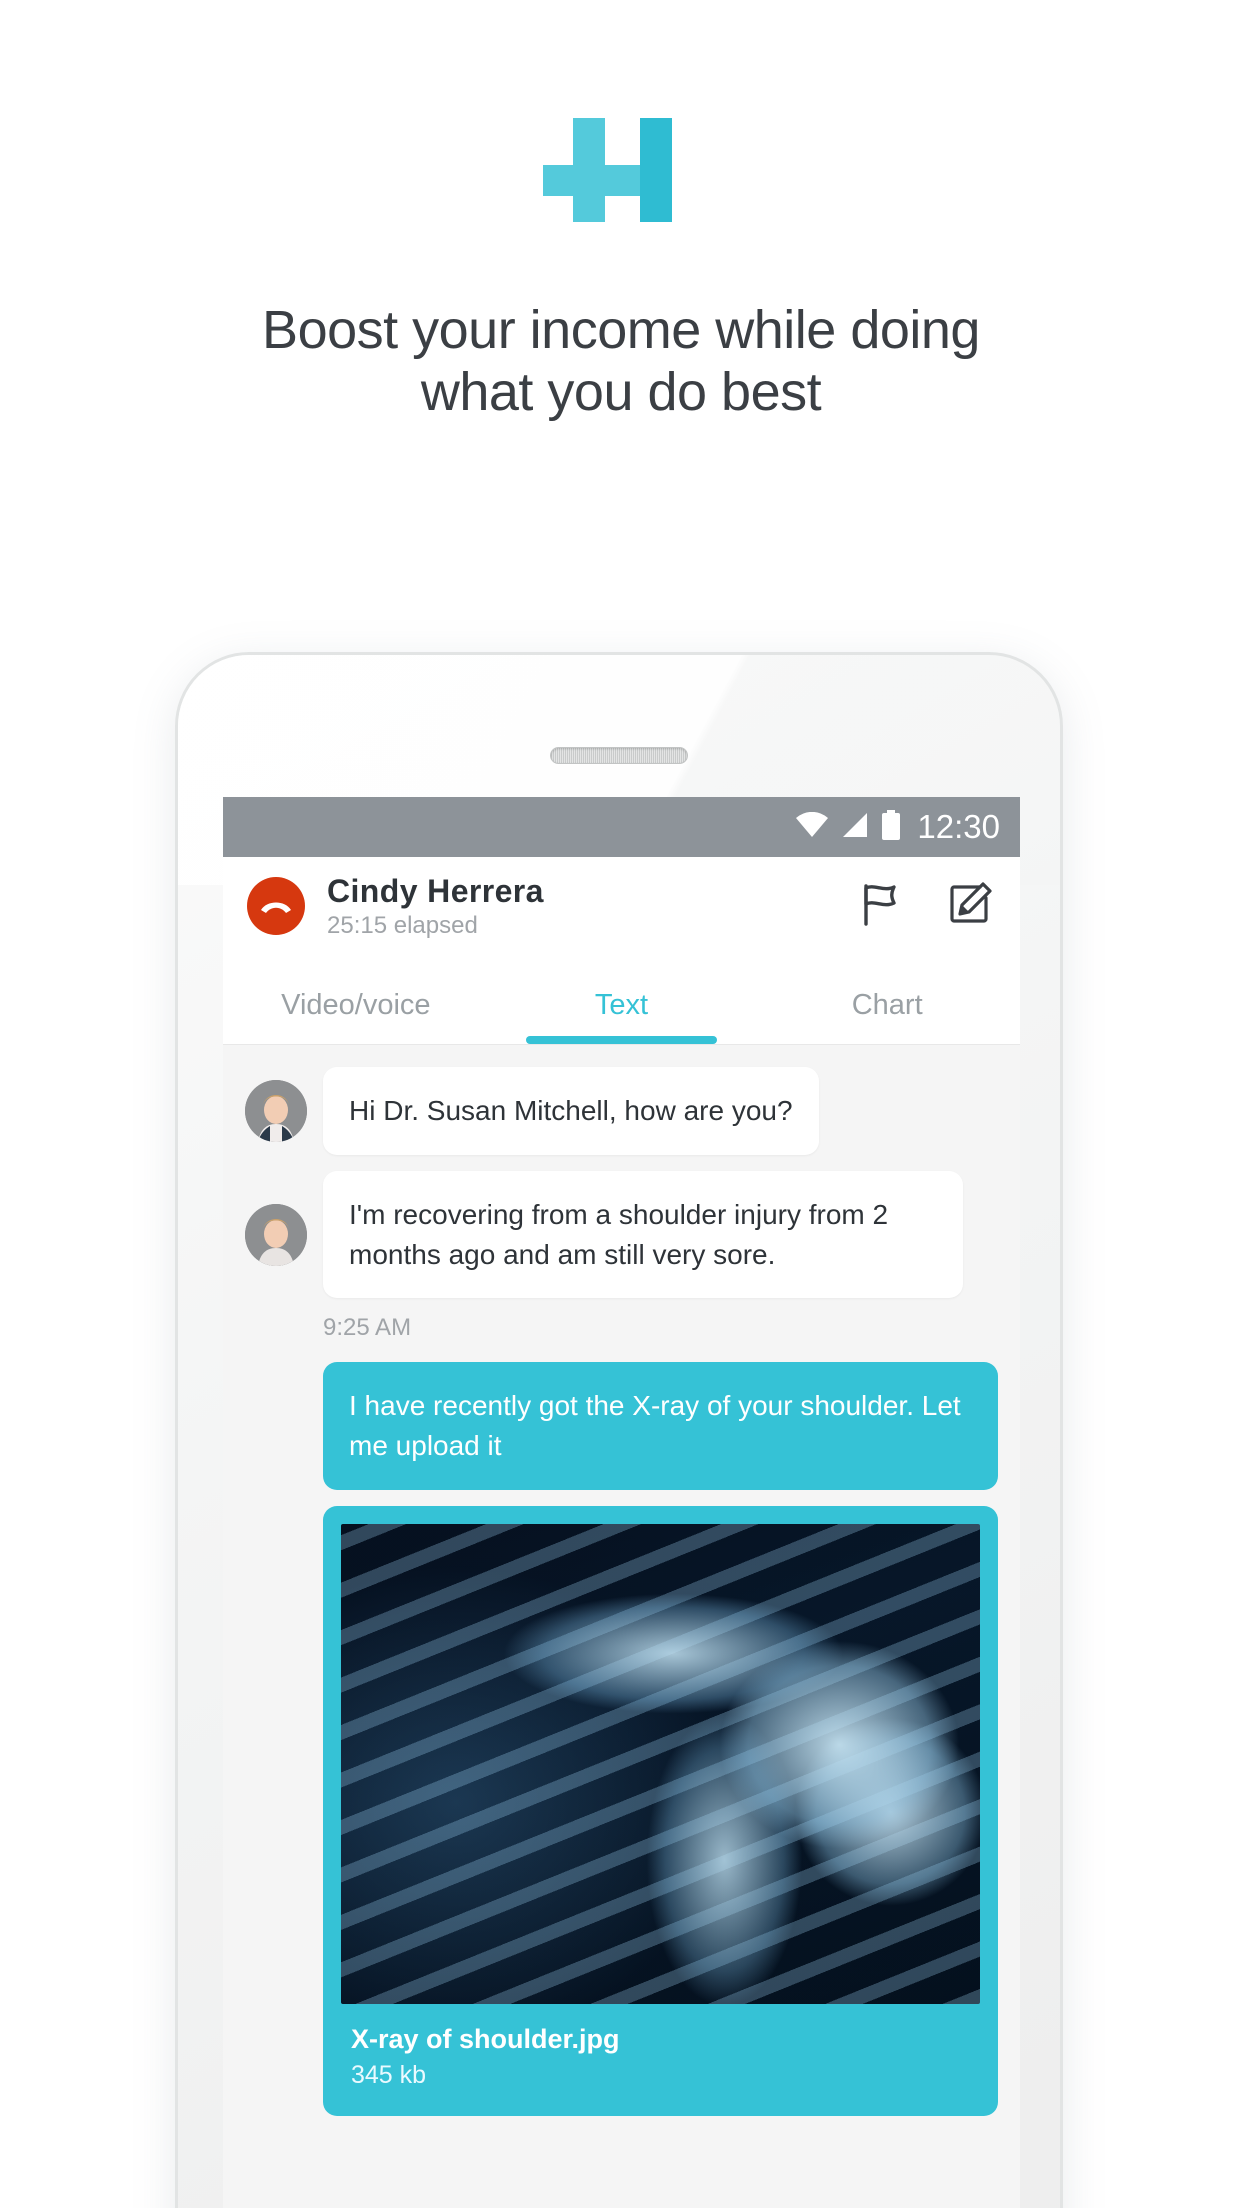 The height and width of the screenshot is (2208, 1242). What do you see at coordinates (660, 2060) in the screenshot?
I see `attachment-meta: X-ray of shoulder.jpg 345 kb` at bounding box center [660, 2060].